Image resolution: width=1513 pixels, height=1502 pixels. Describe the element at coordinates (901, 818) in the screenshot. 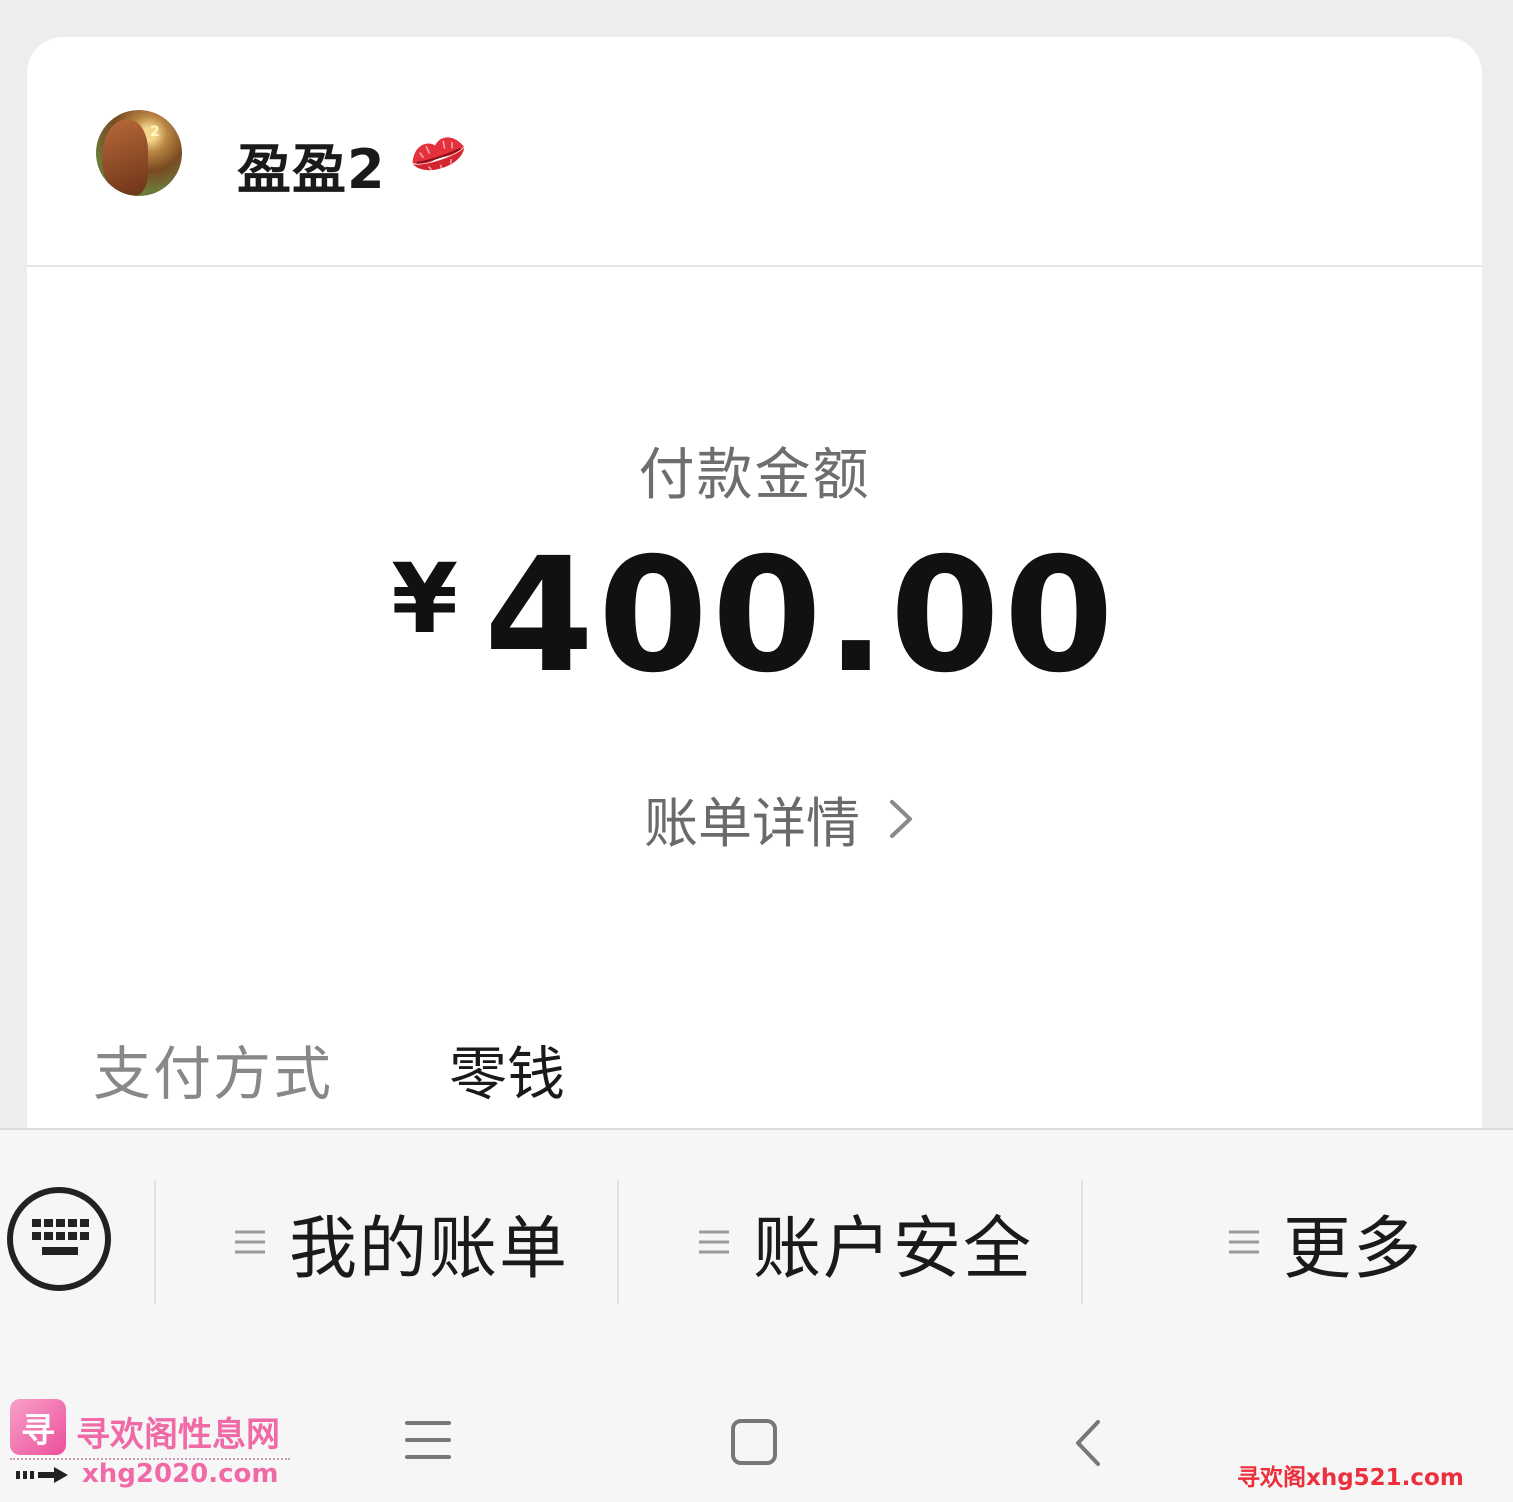

I see `chevron-right-icon` at that location.